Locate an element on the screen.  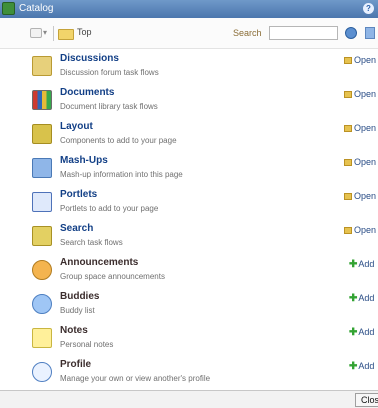
item-name: Layout is located at coordinates (76, 126).